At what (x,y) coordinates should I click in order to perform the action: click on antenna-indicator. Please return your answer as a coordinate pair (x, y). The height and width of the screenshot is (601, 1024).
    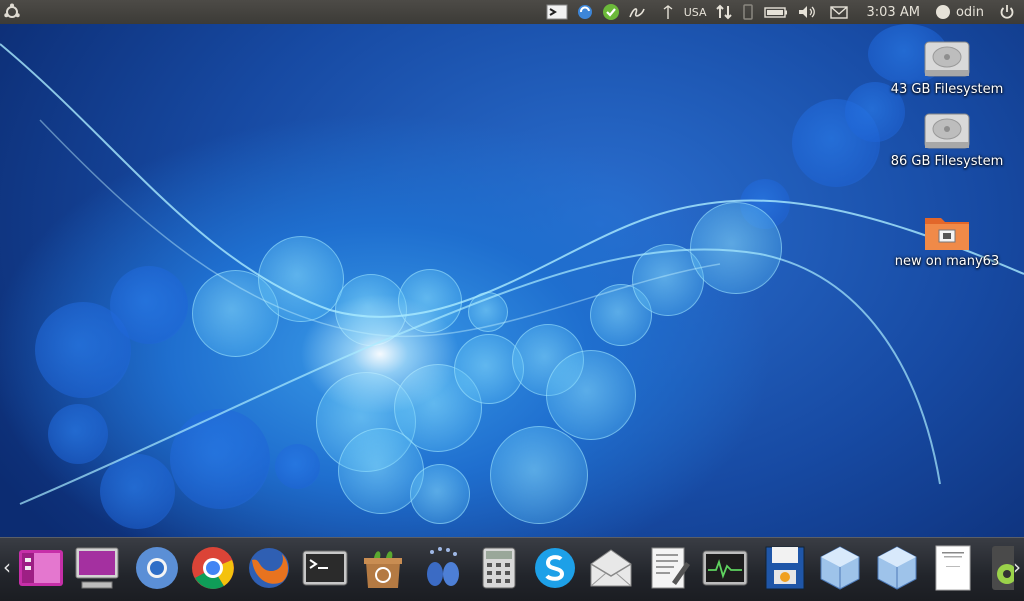
    Looking at the image, I should click on (668, 12).